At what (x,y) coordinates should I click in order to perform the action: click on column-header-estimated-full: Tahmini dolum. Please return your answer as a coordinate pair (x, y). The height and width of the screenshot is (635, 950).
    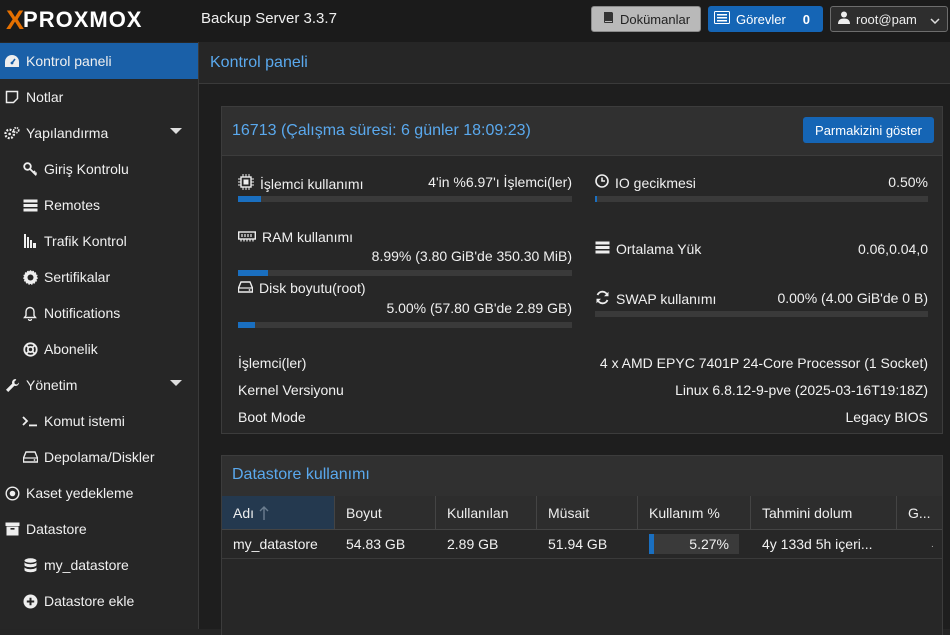
    Looking at the image, I should click on (824, 512).